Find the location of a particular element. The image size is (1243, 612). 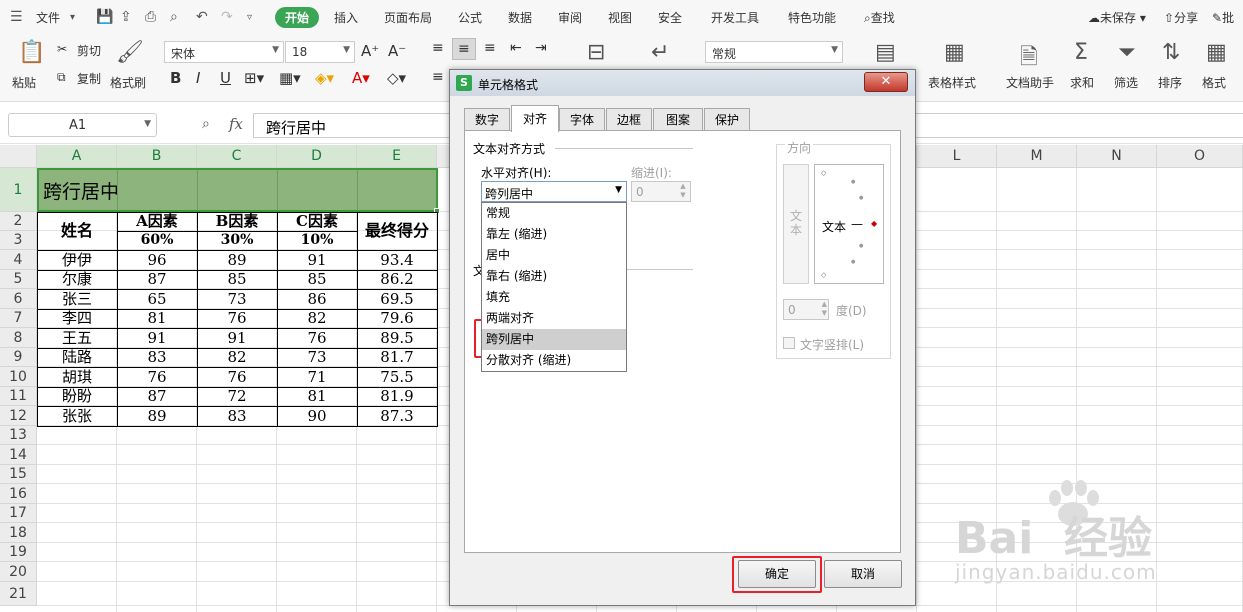

search-button: ⌕查找 is located at coordinates (879, 17).